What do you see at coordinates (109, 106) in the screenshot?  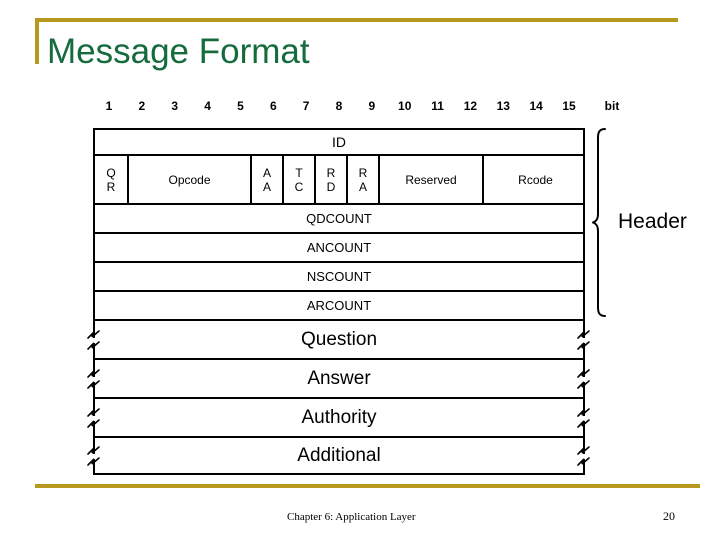 I see `bit-tick-1: 1` at bounding box center [109, 106].